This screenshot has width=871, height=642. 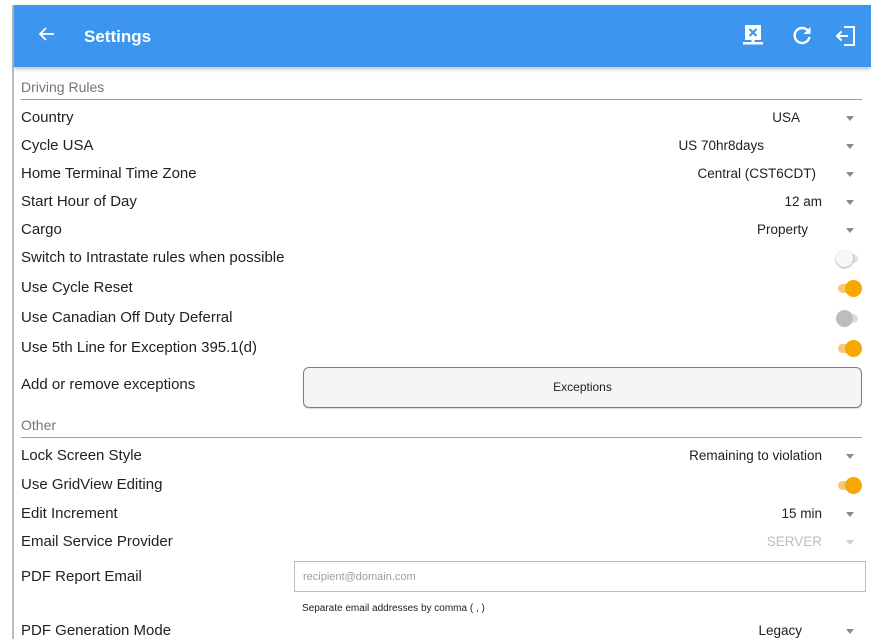 I want to click on cycle-reset-switch, so click(x=849, y=288).